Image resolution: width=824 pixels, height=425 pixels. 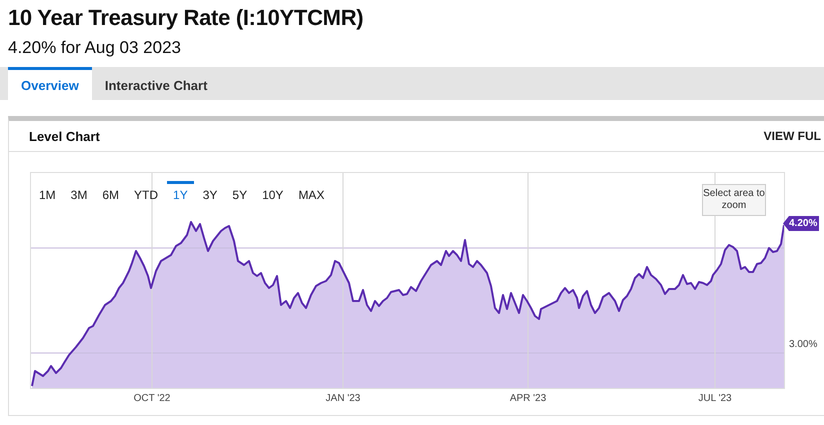 I want to click on axis-label: JAN '23, so click(x=343, y=398).